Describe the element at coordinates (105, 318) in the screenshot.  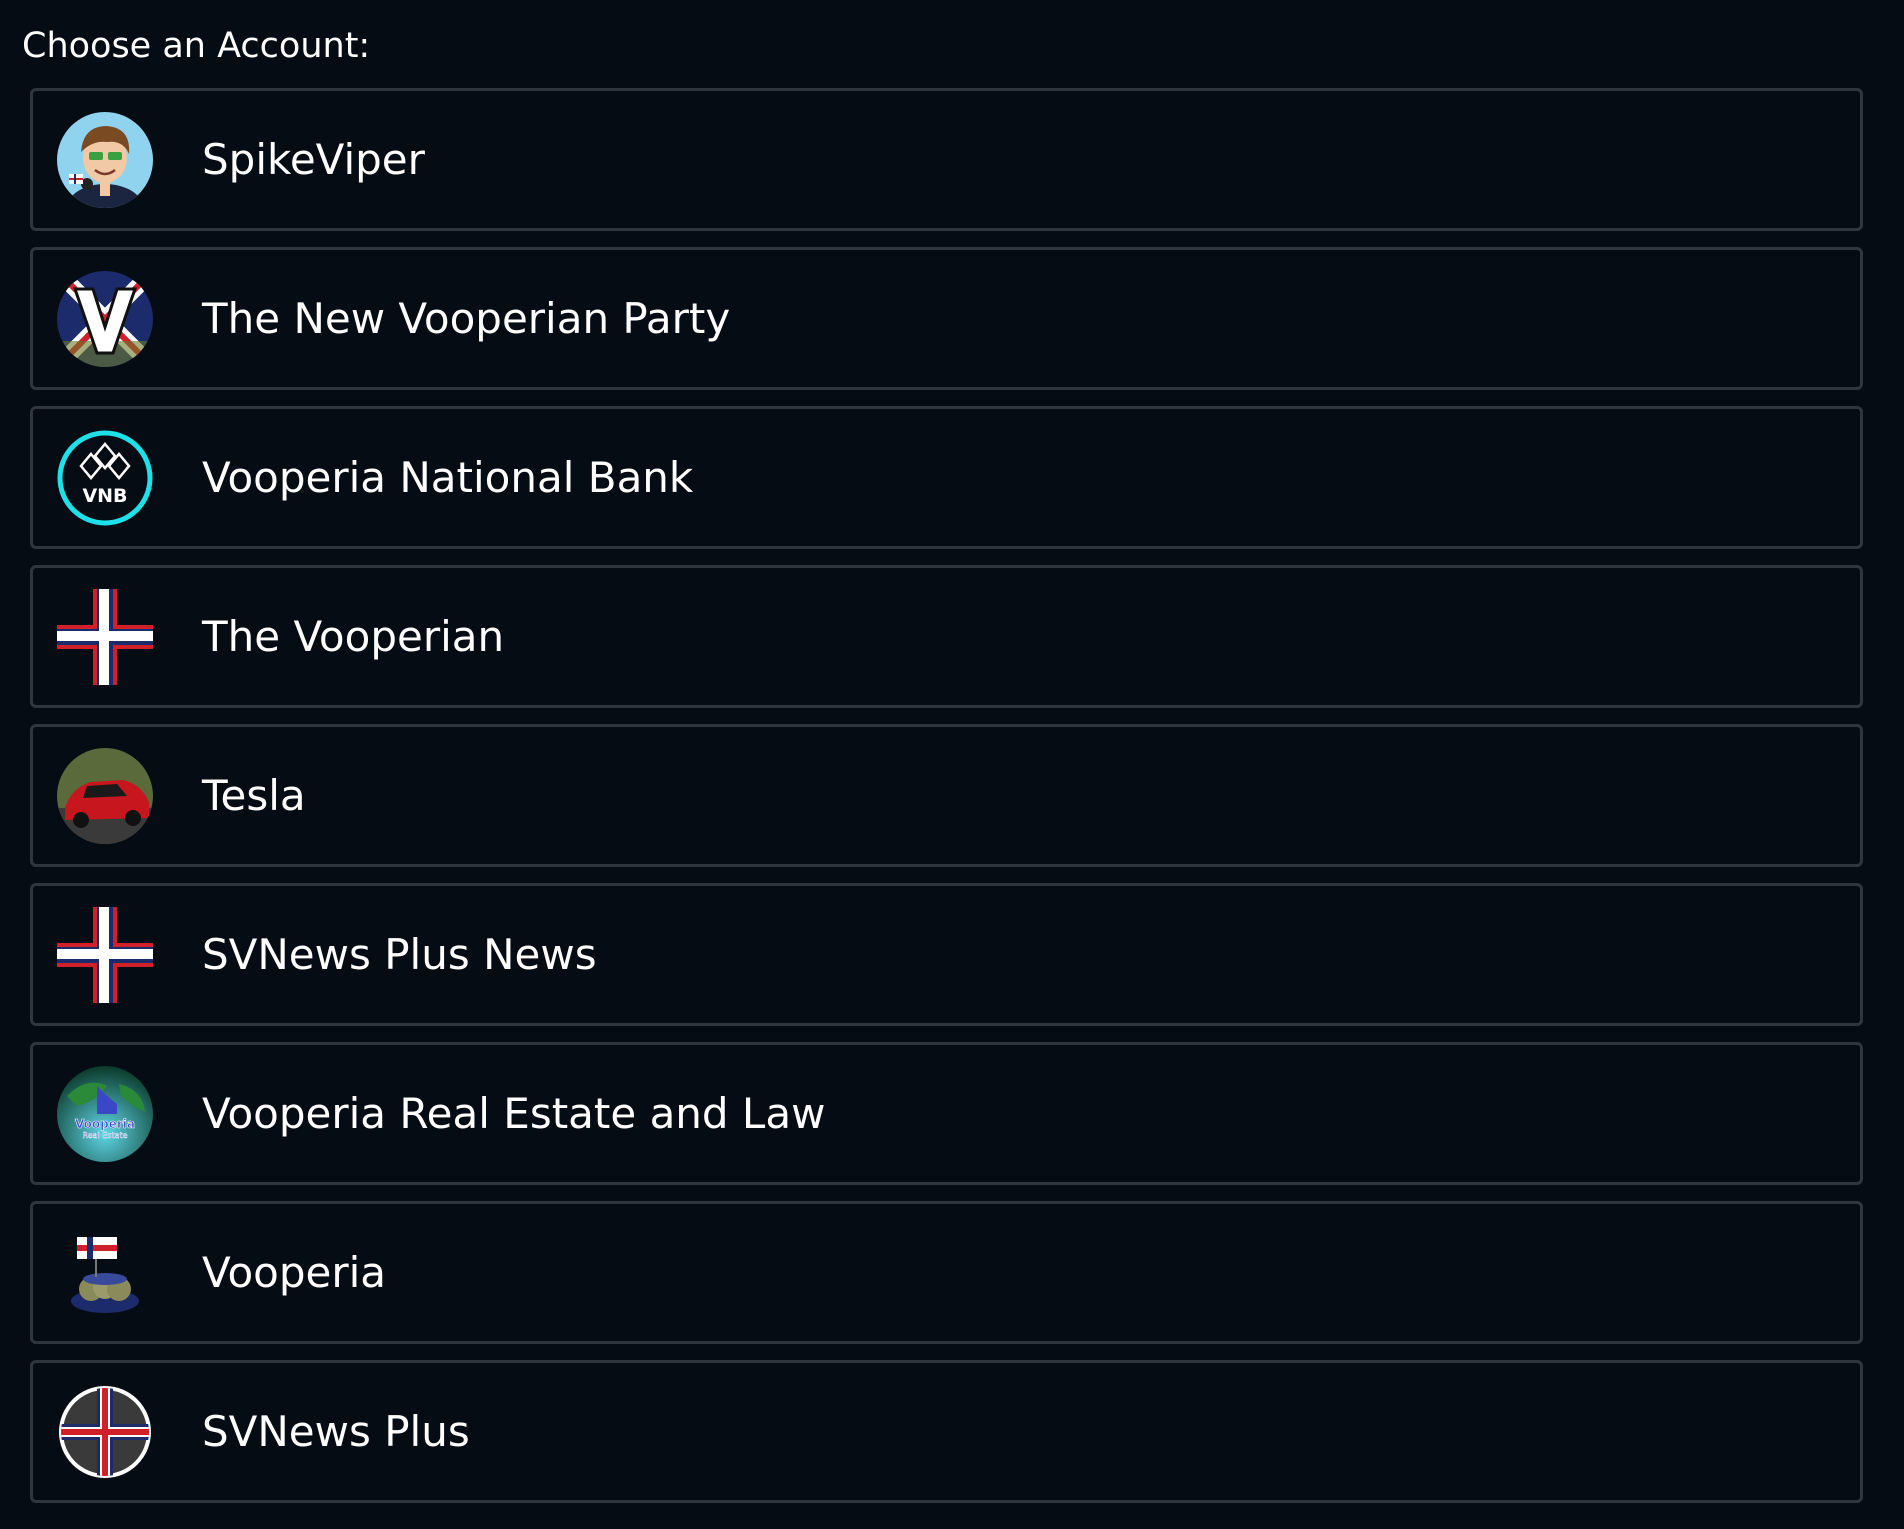
I see `party-v-logo-icon` at that location.